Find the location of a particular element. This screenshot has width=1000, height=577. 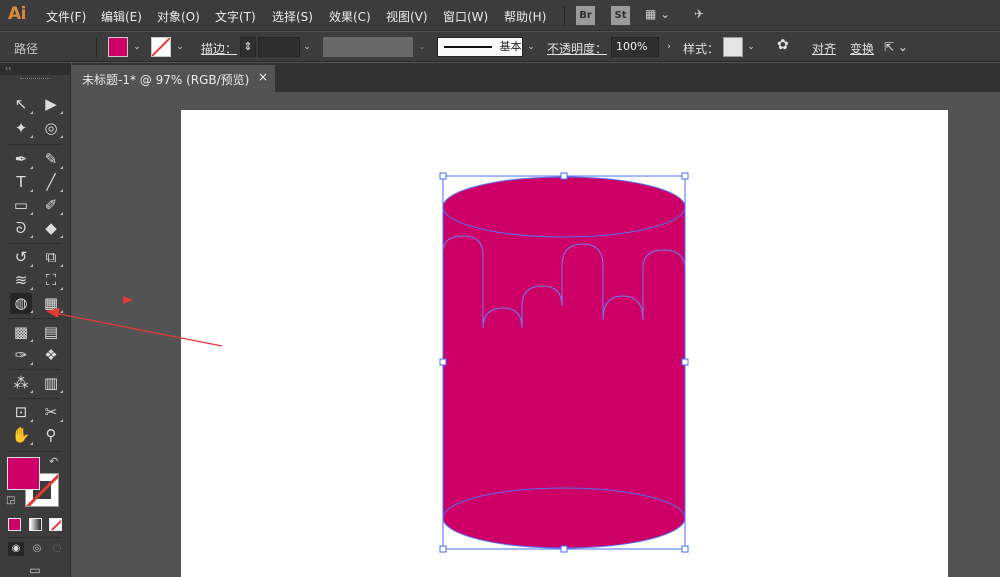

annotation-arrow is located at coordinates (134, 321).